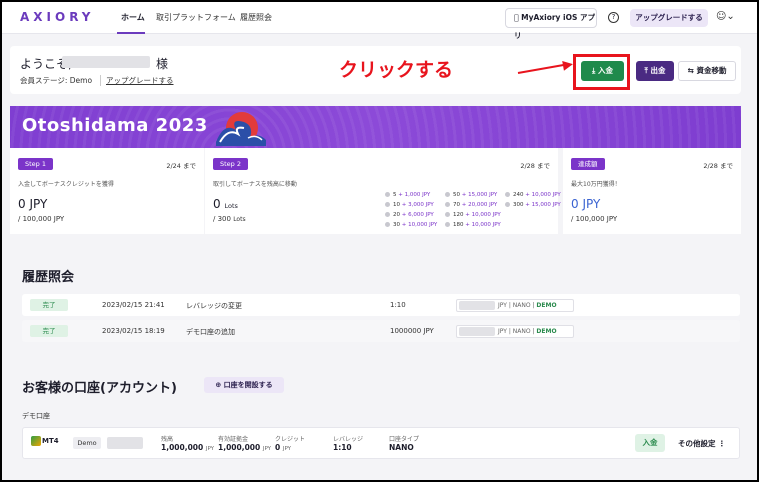 Image resolution: width=759 pixels, height=482 pixels. What do you see at coordinates (290, 439) in the screenshot?
I see `credit-label: クレジット` at bounding box center [290, 439].